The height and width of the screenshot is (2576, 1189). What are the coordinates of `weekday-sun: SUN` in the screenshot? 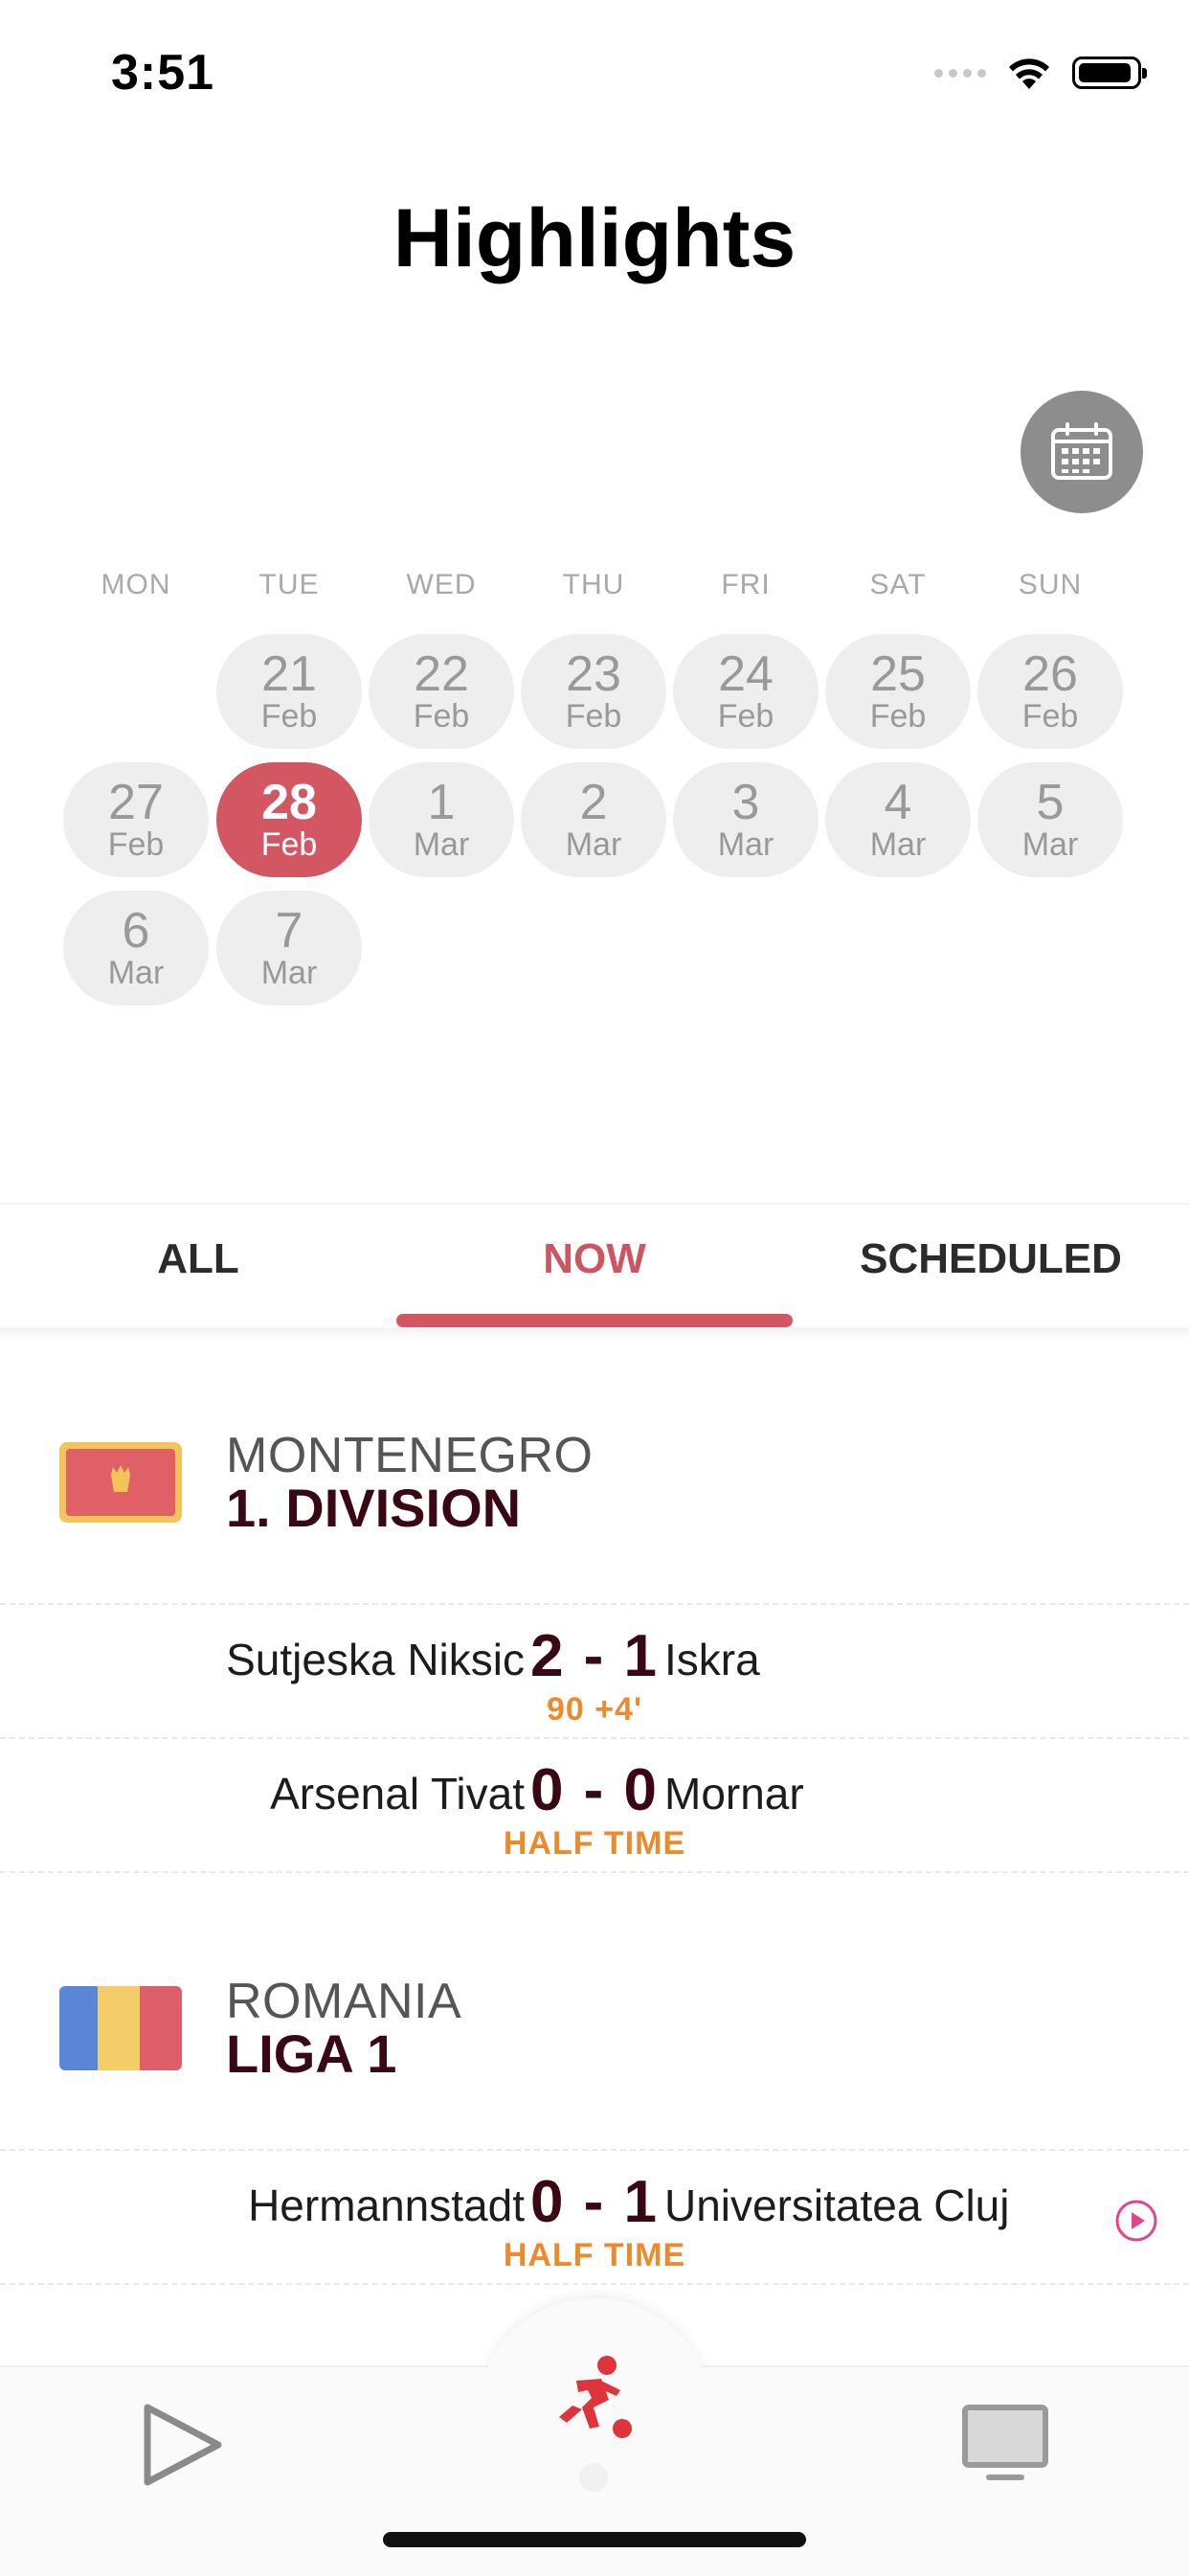 It's located at (1050, 584).